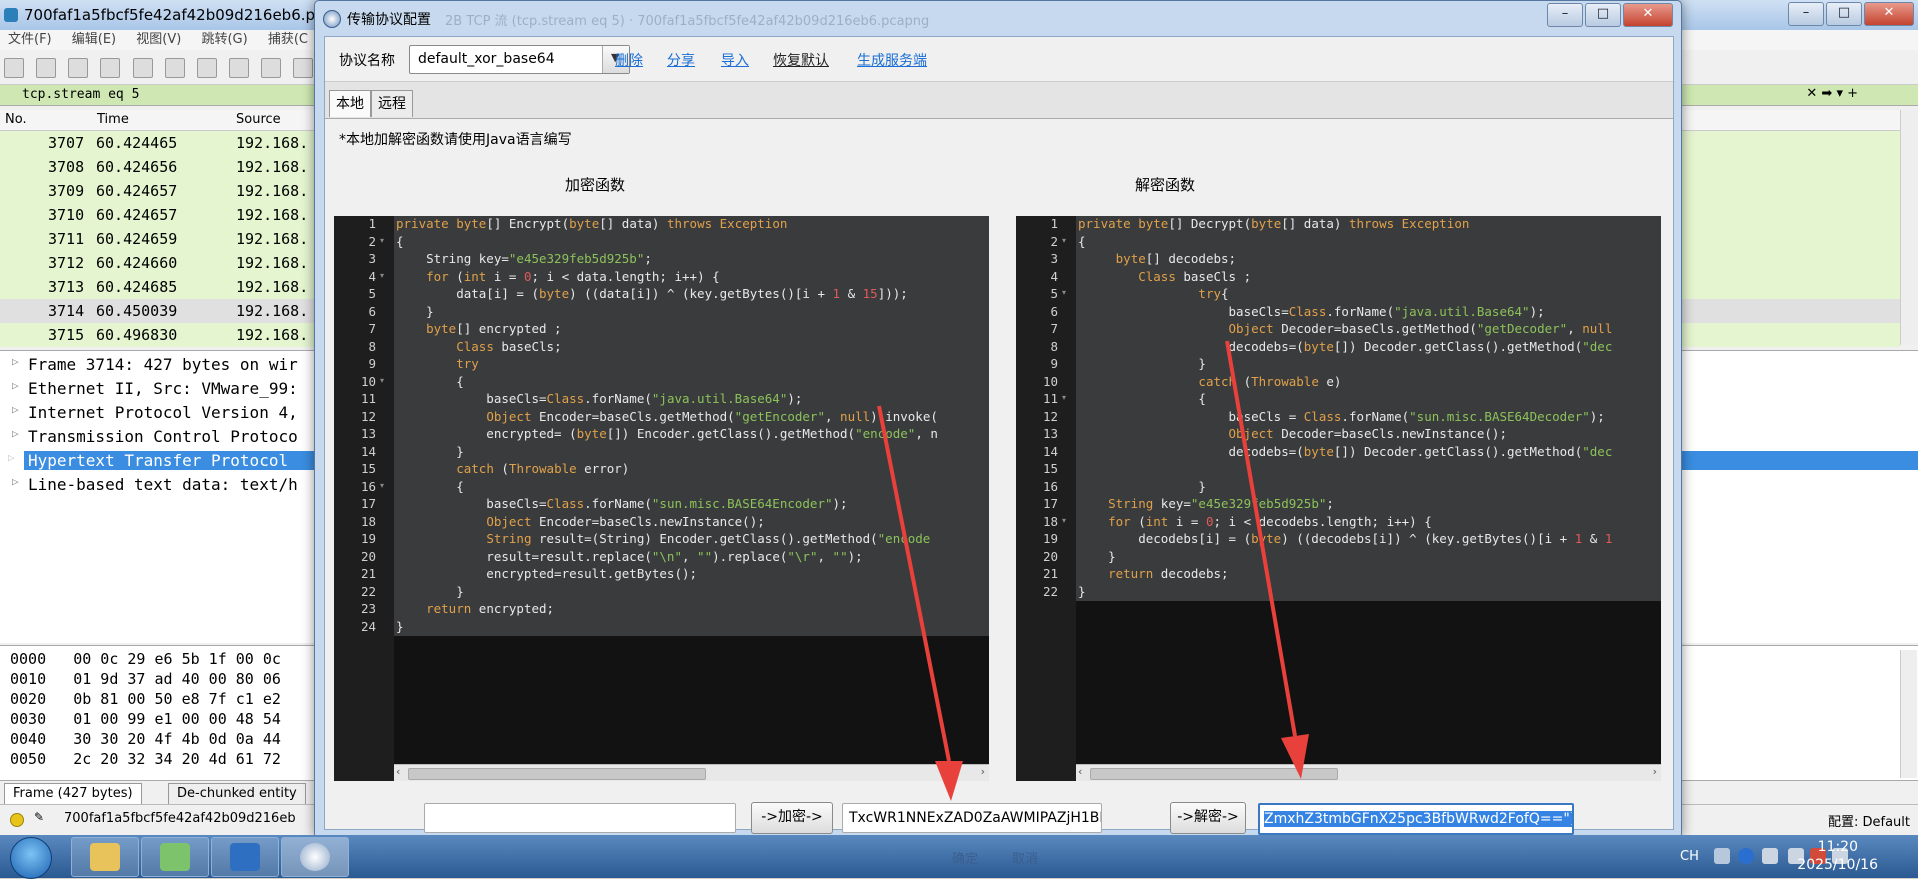  I want to click on decrypted-output-selection: ZmxhZ3tmbGFnX25pc3BfbWRwd2FofQ=="}, so click(1418, 819).